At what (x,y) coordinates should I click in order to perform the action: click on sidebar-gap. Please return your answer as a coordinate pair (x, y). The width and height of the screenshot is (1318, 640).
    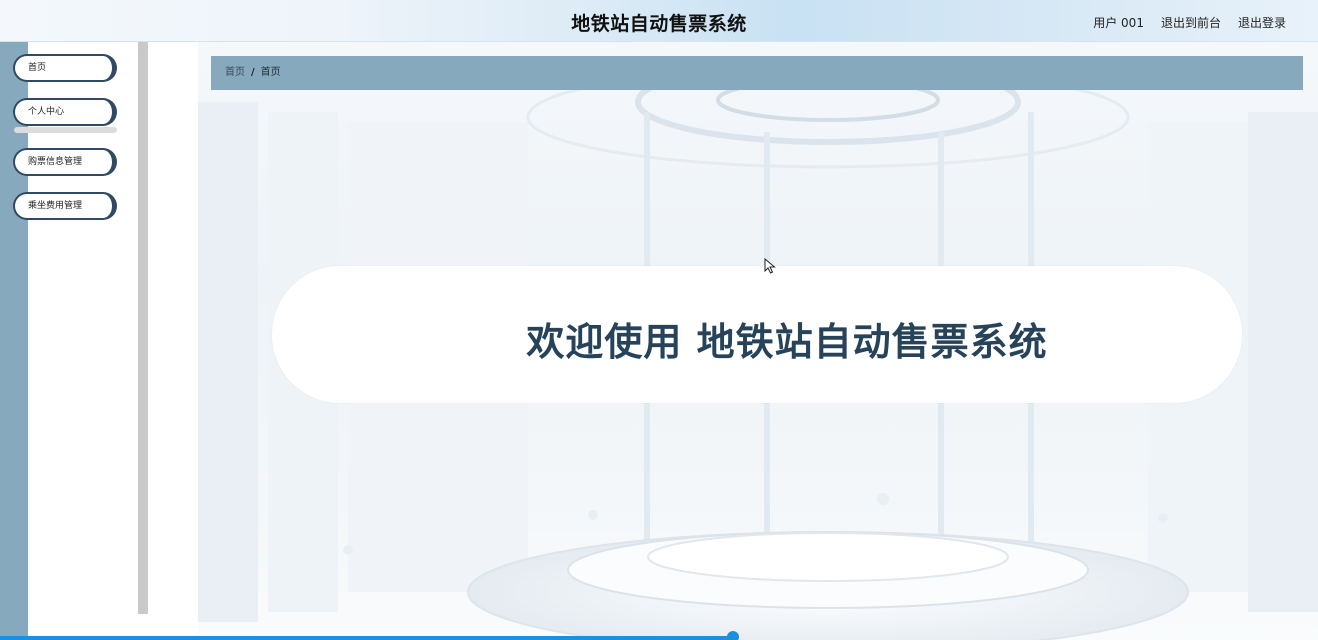
    Looking at the image, I should click on (173, 341).